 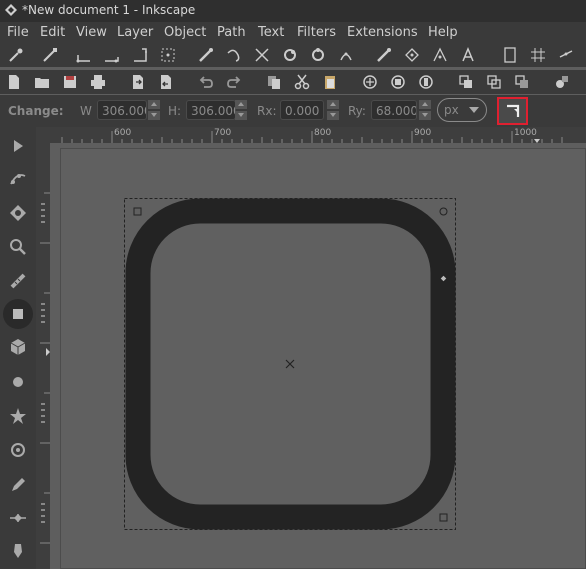 What do you see at coordinates (443, 211) in the screenshot?
I see `rx-handle` at bounding box center [443, 211].